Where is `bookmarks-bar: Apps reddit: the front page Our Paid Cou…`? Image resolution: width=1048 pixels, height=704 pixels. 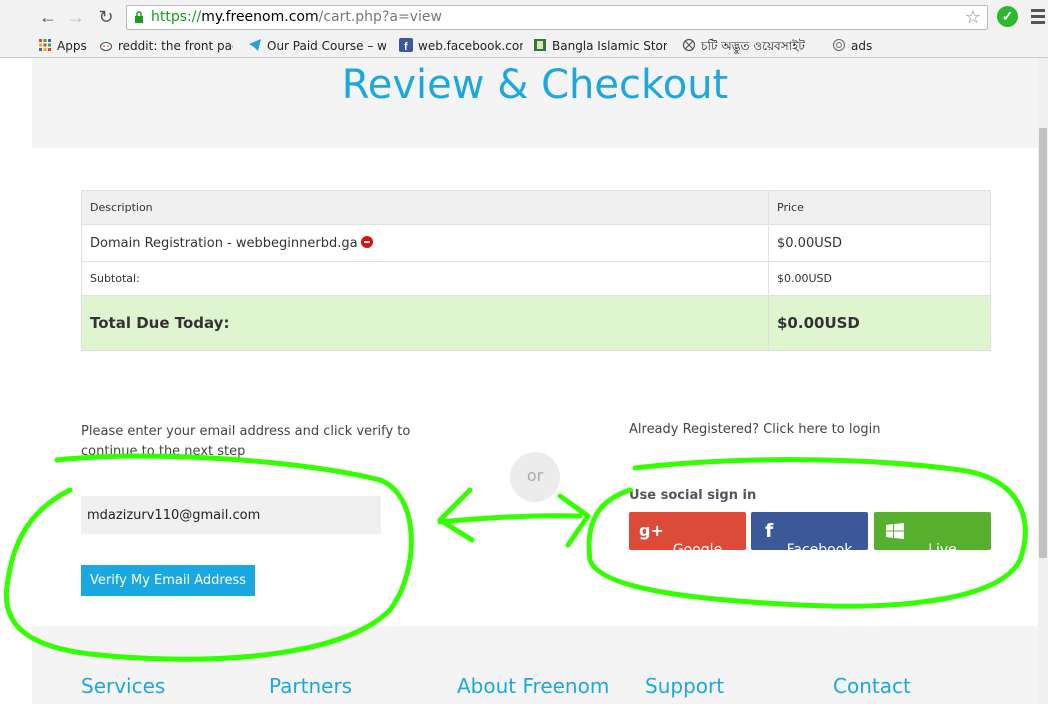
bookmarks-bar: Apps reddit: the front page Our Paid Cou… is located at coordinates (524, 46).